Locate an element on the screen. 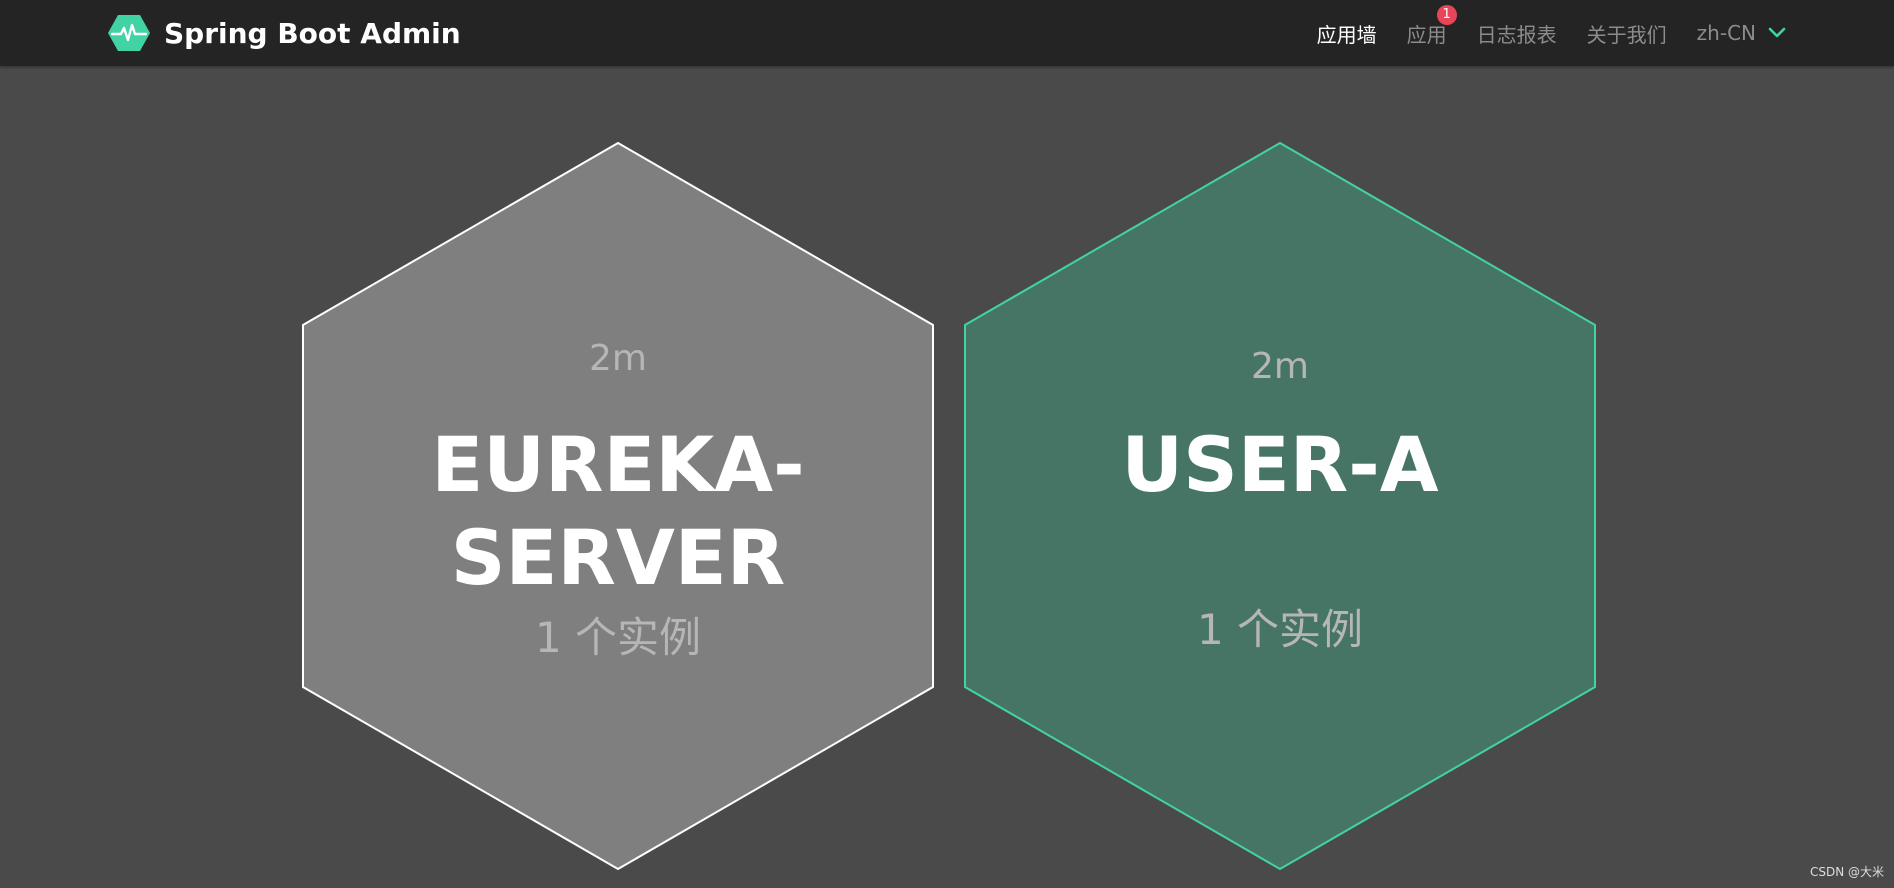 Image resolution: width=1894 pixels, height=888 pixels. chevron-down-icon is located at coordinates (1777, 32).